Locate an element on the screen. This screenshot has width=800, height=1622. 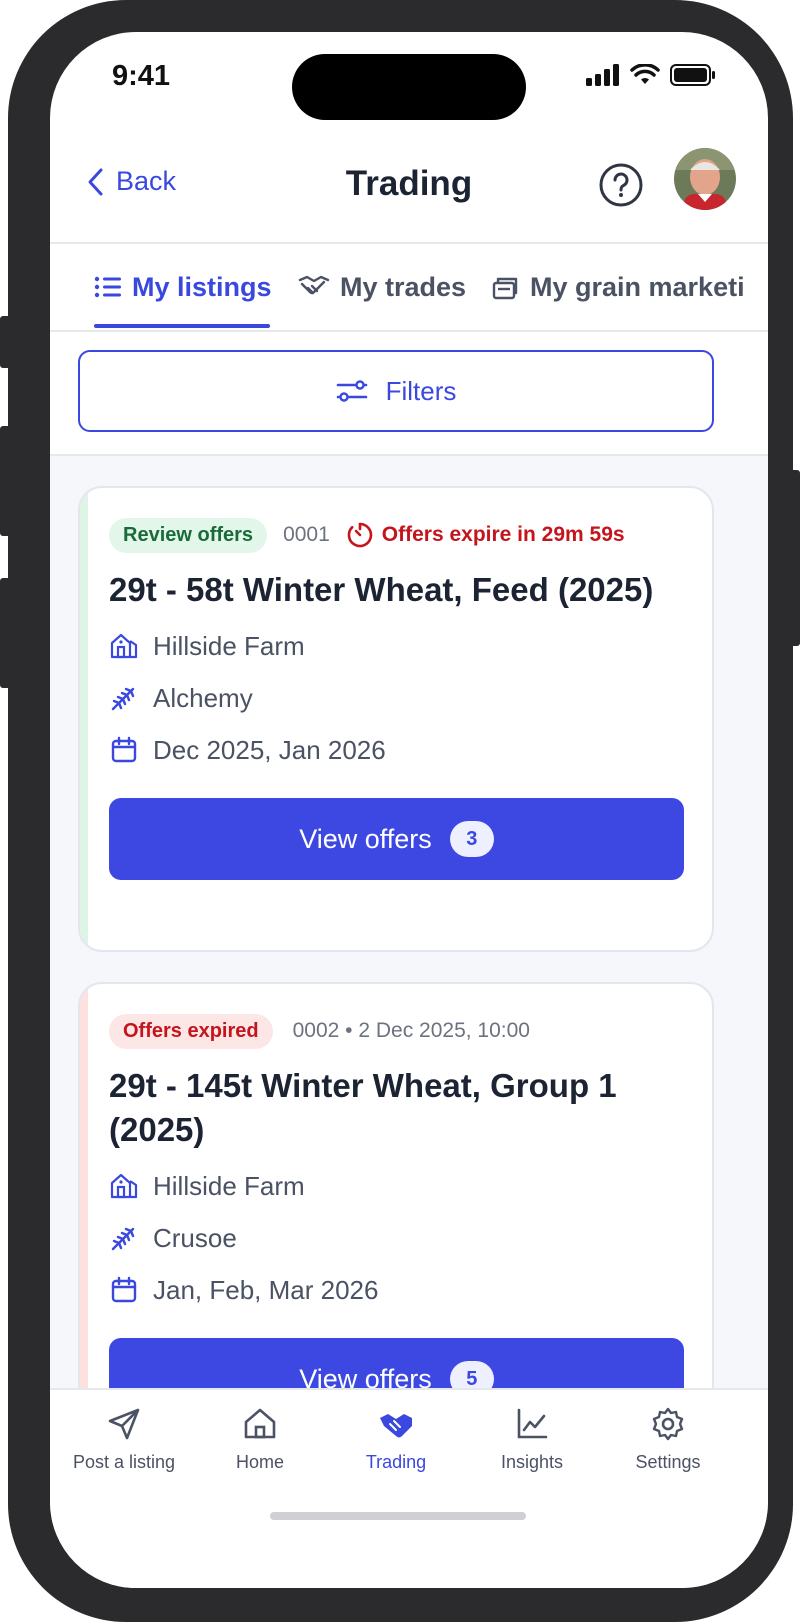
signal-icon is located at coordinates (602, 75).